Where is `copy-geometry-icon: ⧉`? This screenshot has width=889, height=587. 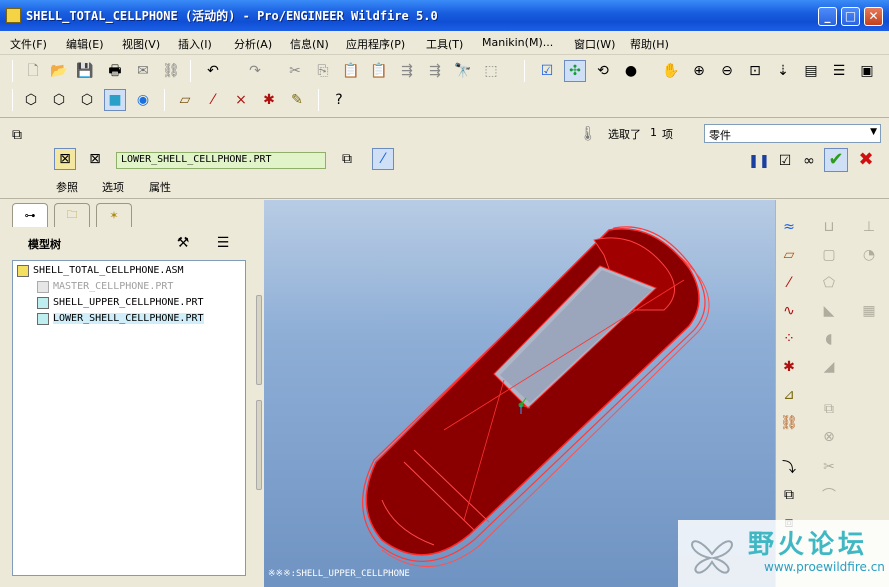
copy-geometry-icon: ⧉ is located at coordinates (789, 495).